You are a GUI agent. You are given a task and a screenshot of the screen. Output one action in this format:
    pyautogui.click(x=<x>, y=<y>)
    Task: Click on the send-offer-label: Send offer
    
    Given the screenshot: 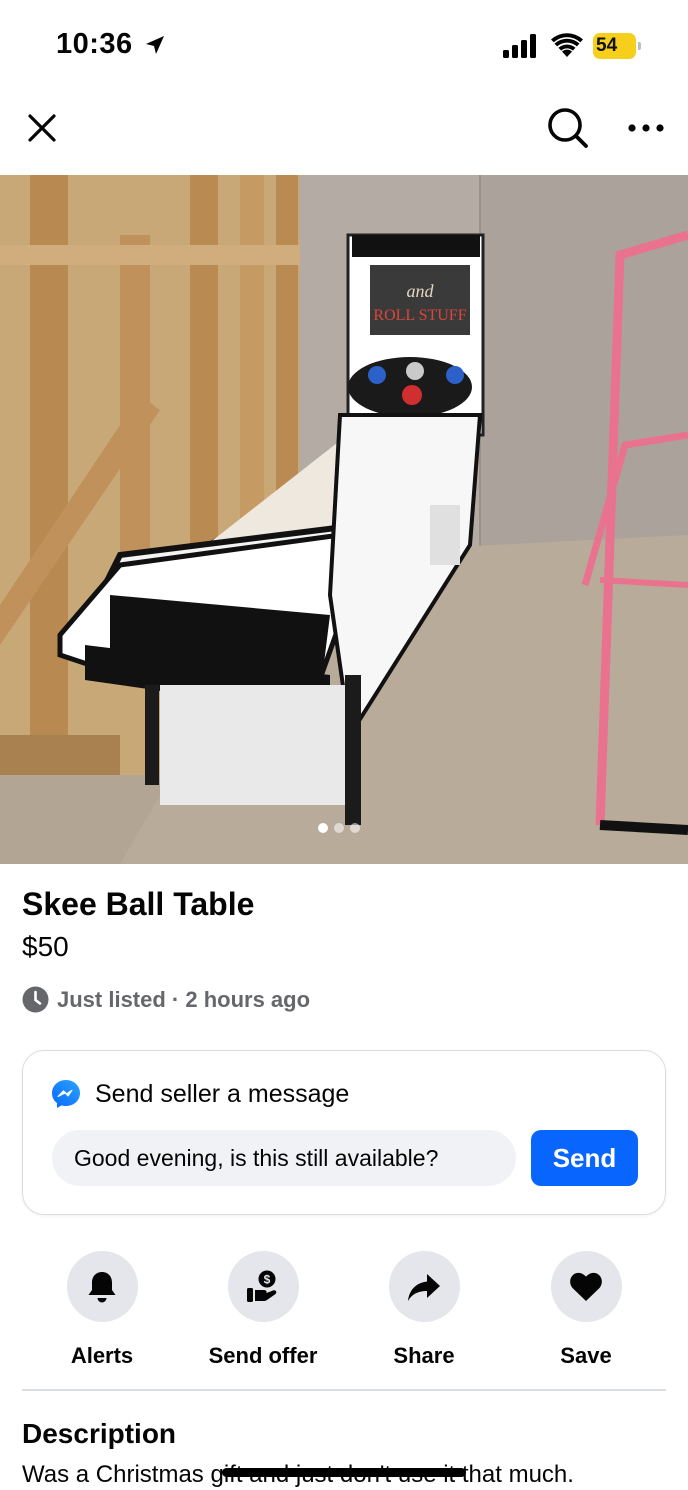 What is the action you would take?
    pyautogui.click(x=263, y=1355)
    